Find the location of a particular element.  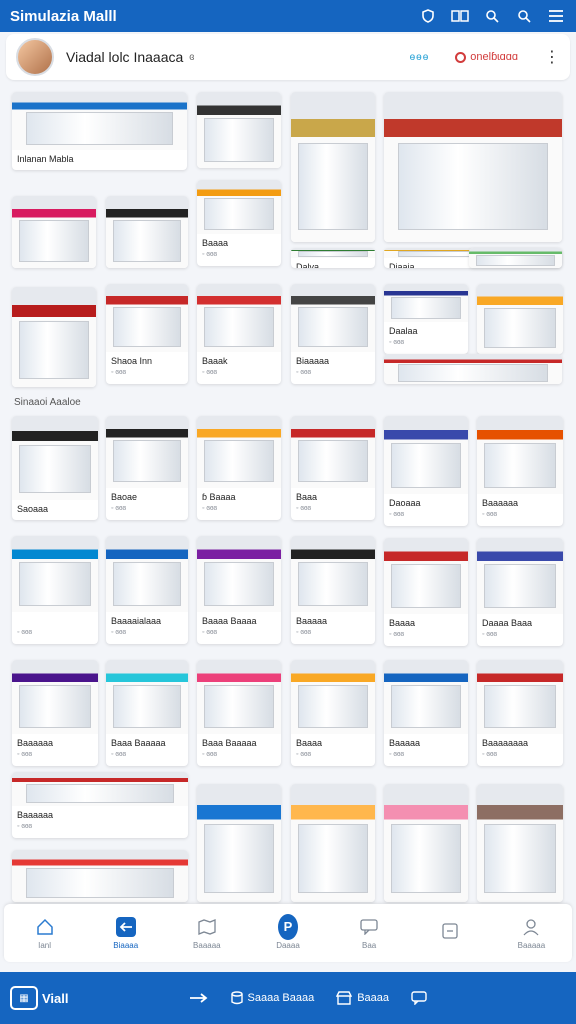

profile-name-extra: ɞ is located at coordinates (192, 57).